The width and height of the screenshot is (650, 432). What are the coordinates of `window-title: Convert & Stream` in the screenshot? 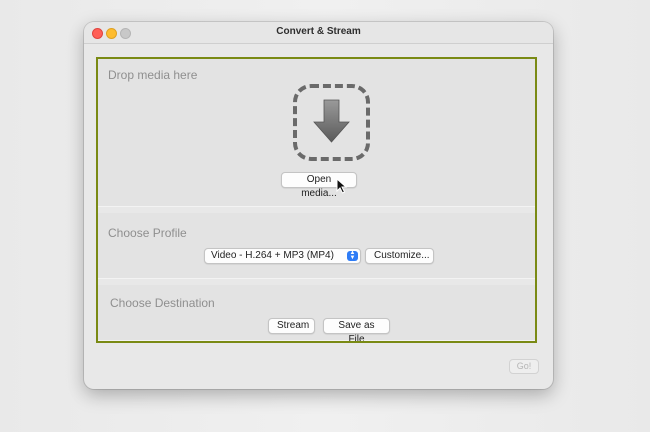 It's located at (318, 31).